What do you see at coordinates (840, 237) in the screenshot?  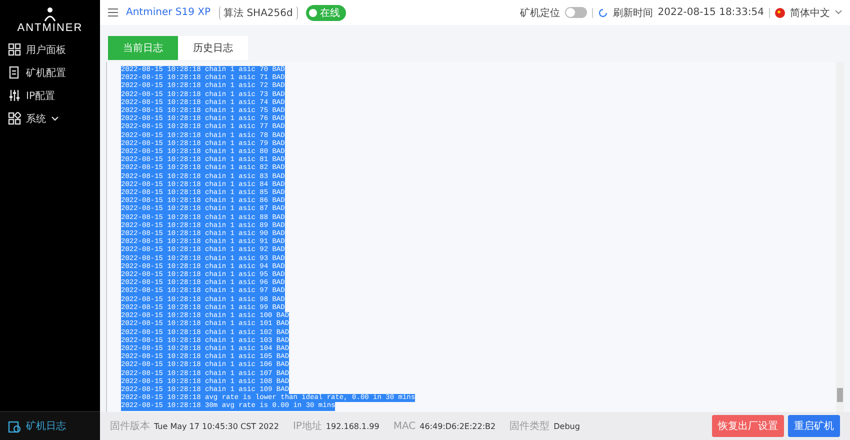 I see `scrollbar` at bounding box center [840, 237].